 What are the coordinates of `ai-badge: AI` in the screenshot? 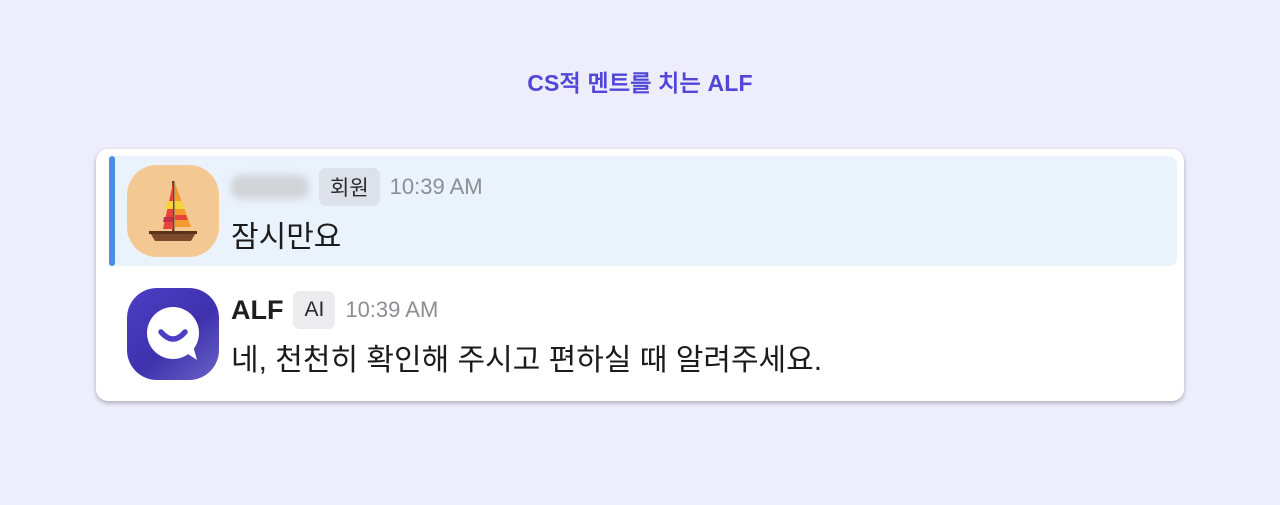 It's located at (314, 310).